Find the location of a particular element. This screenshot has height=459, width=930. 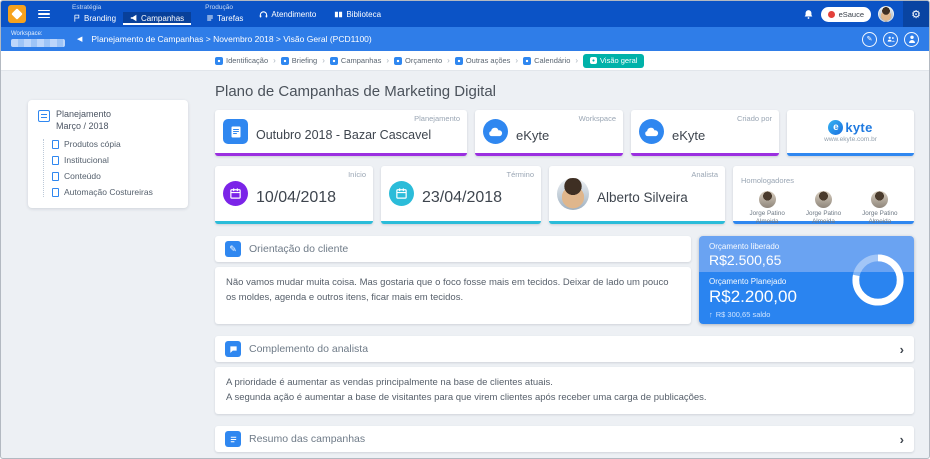

card-value: Outubro 2018 - Bazar Cascavel is located at coordinates (344, 135).